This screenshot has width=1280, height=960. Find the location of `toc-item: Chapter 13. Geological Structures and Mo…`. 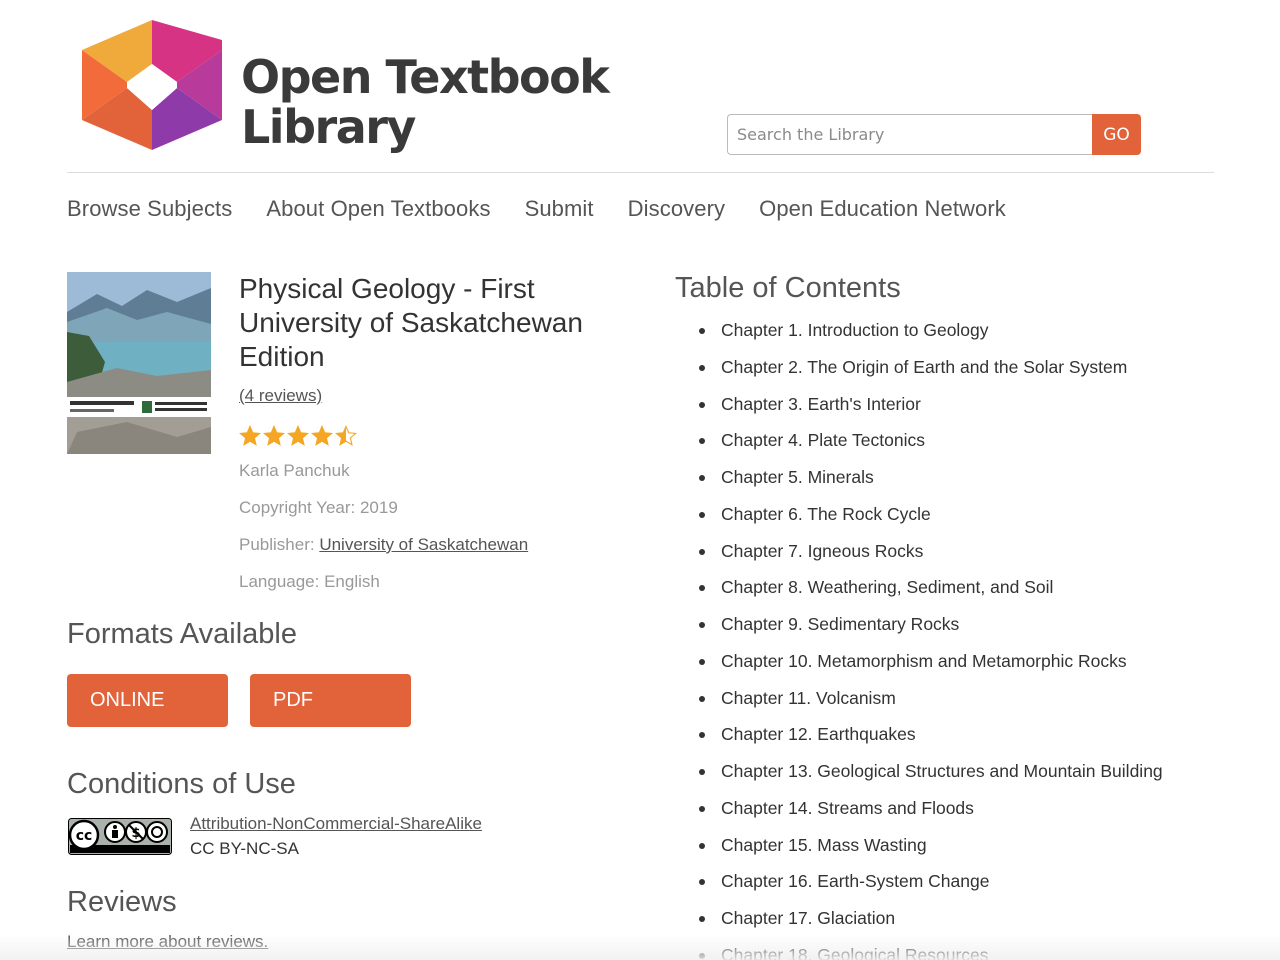

toc-item: Chapter 13. Geological Structures and Mo… is located at coordinates (930, 777).